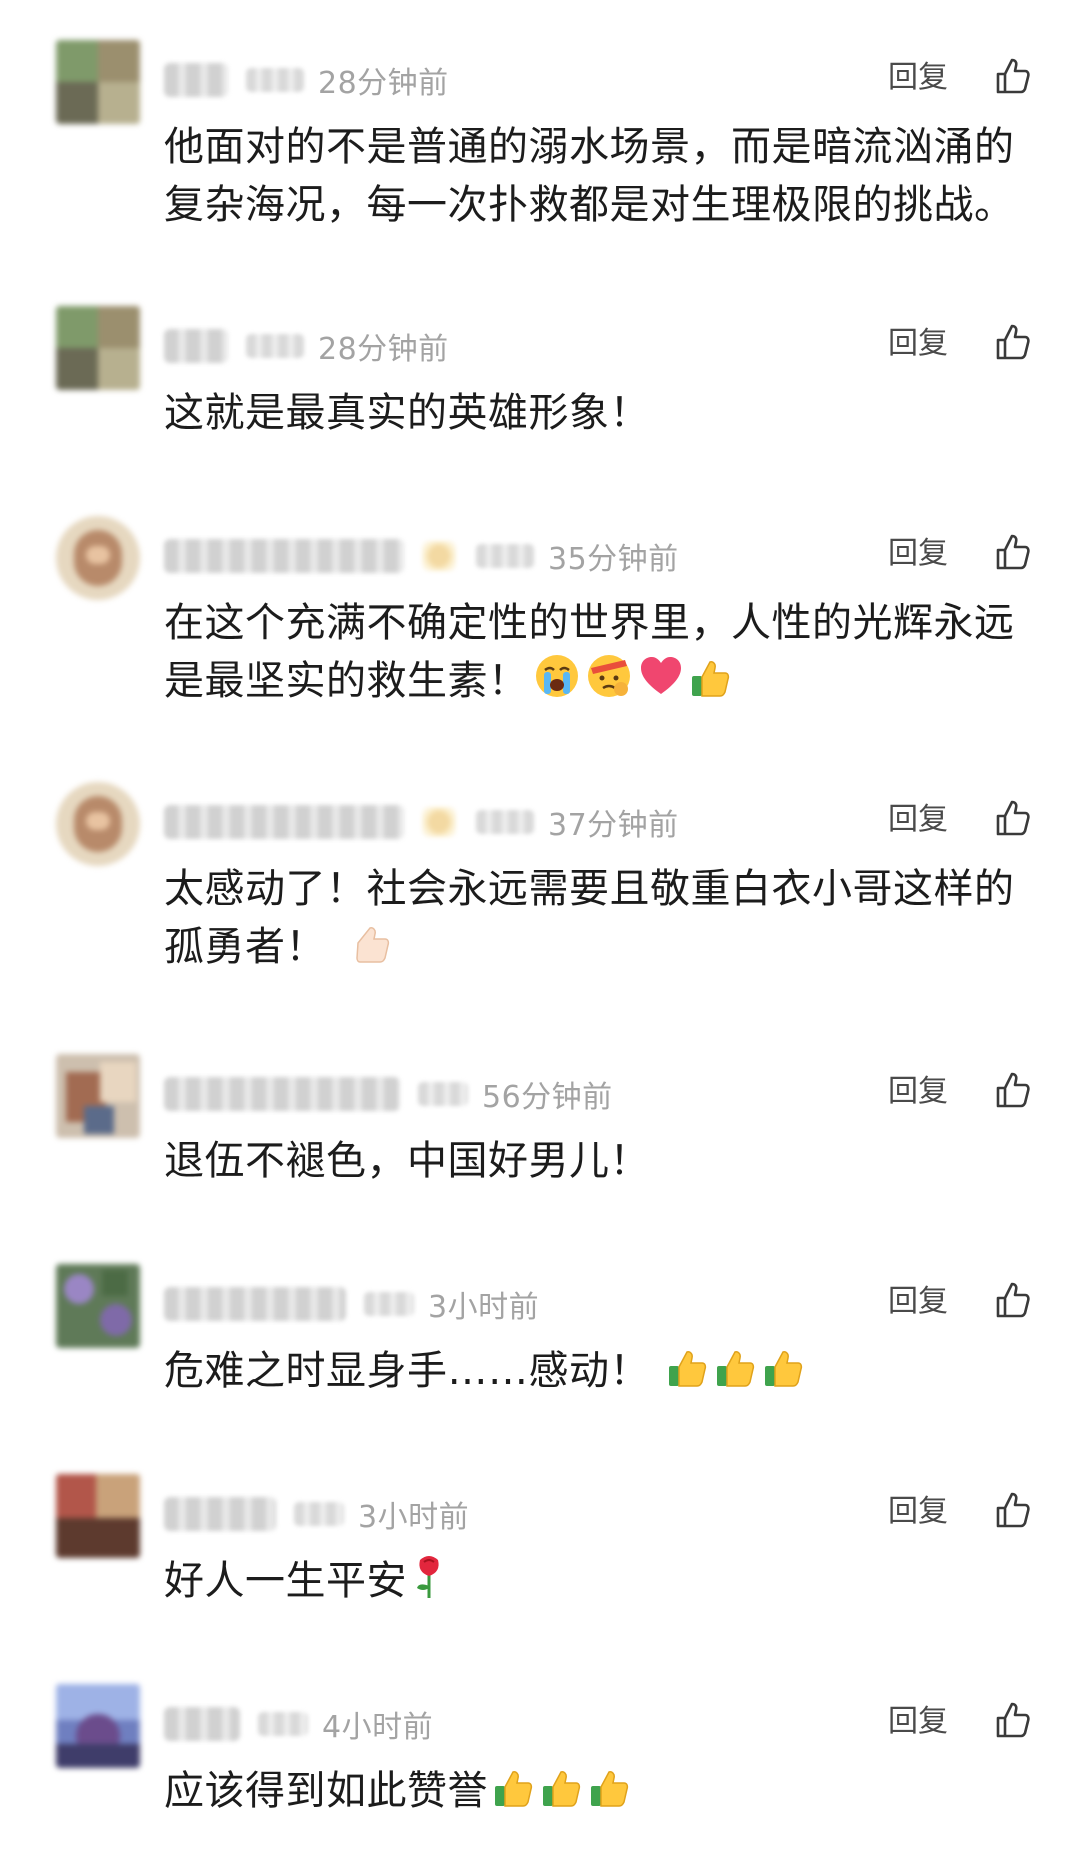  I want to click on comment-meta: 35分钟前, so click(421, 556).